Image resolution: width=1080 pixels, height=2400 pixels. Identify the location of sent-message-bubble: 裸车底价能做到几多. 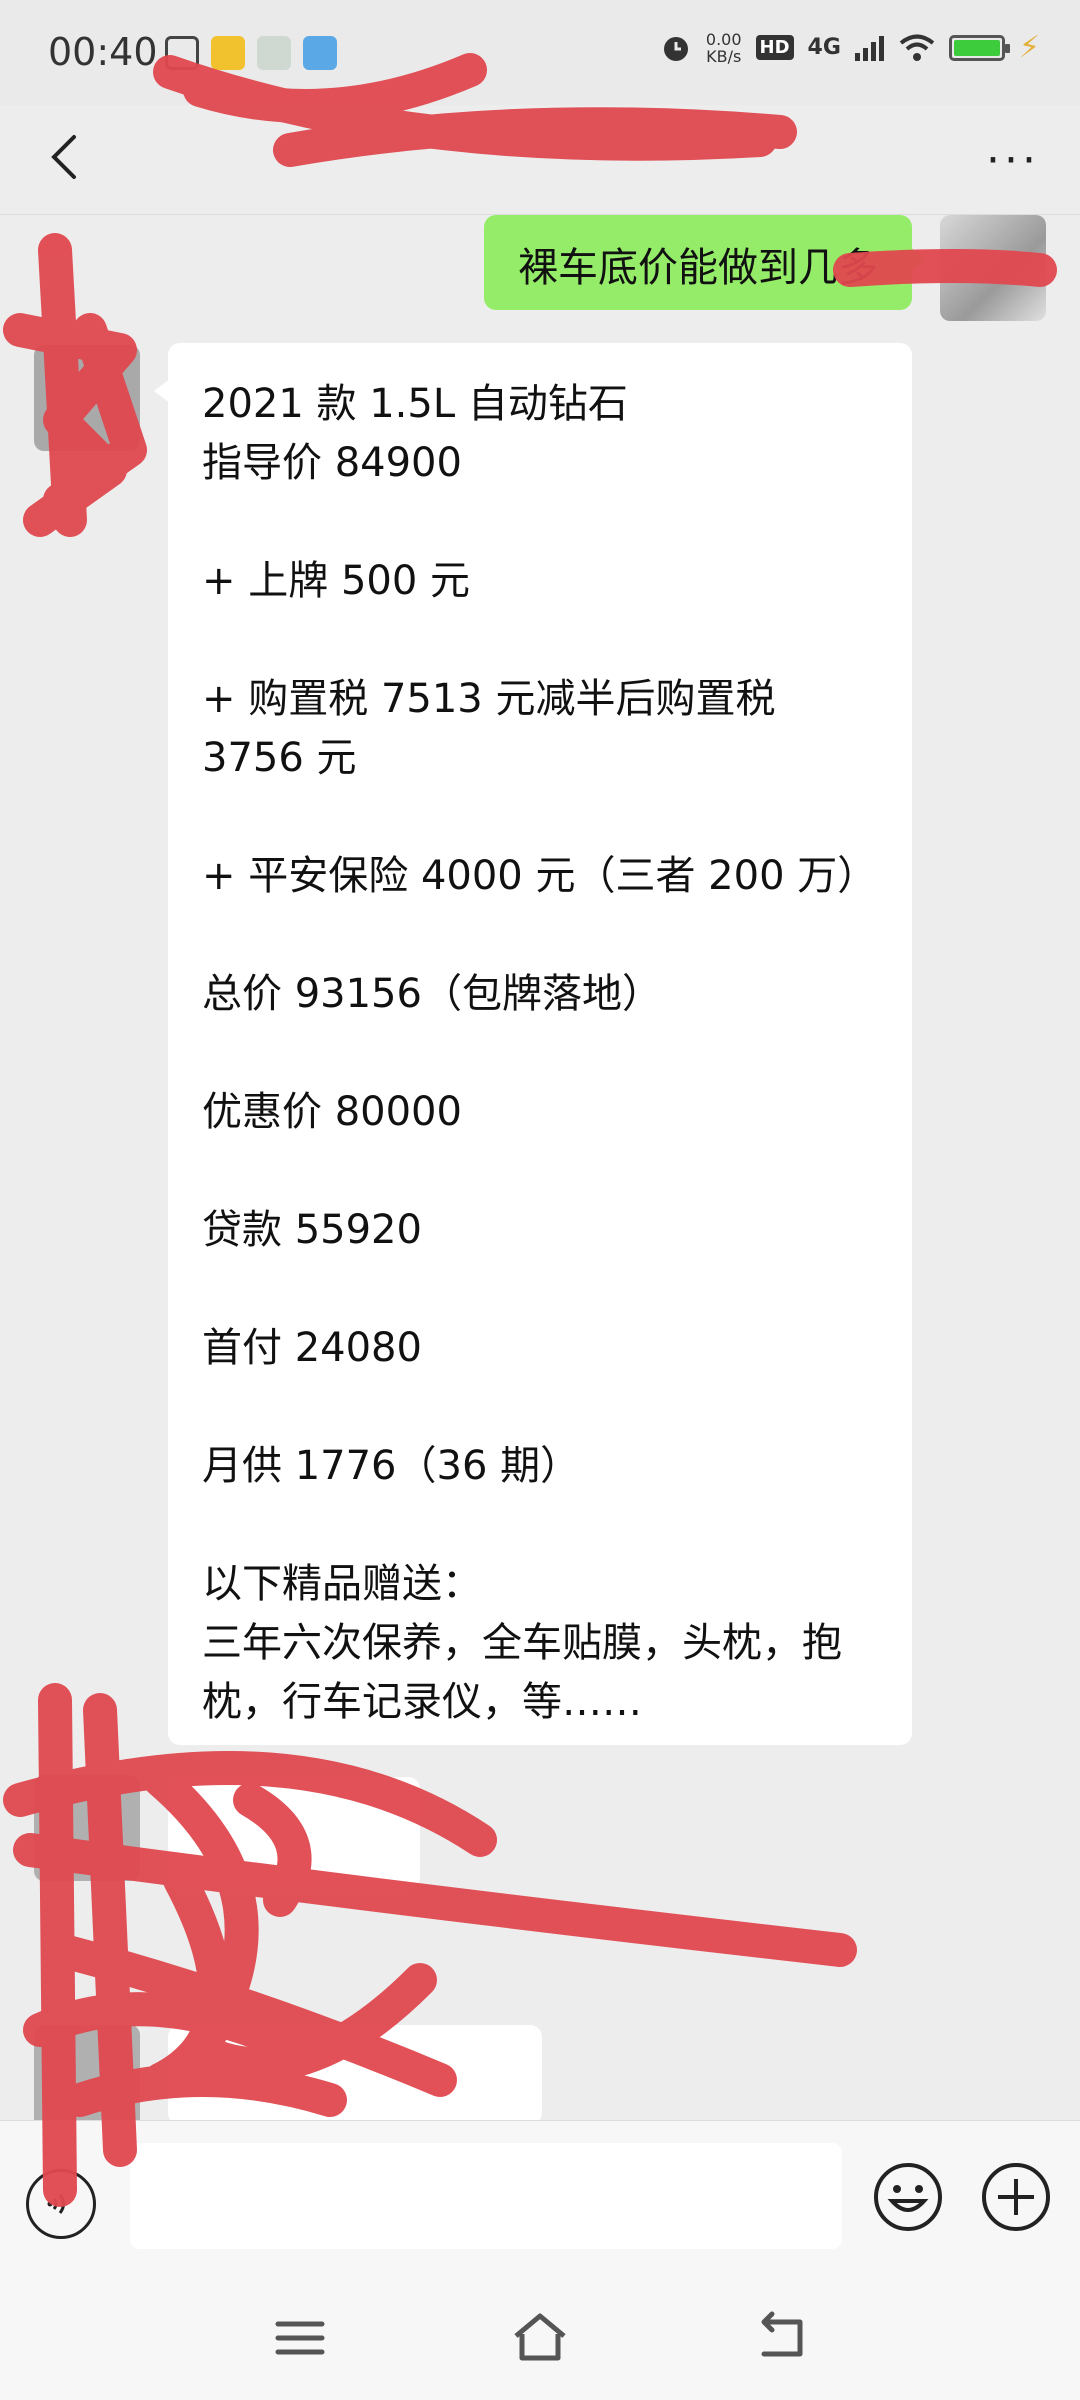
(705, 262).